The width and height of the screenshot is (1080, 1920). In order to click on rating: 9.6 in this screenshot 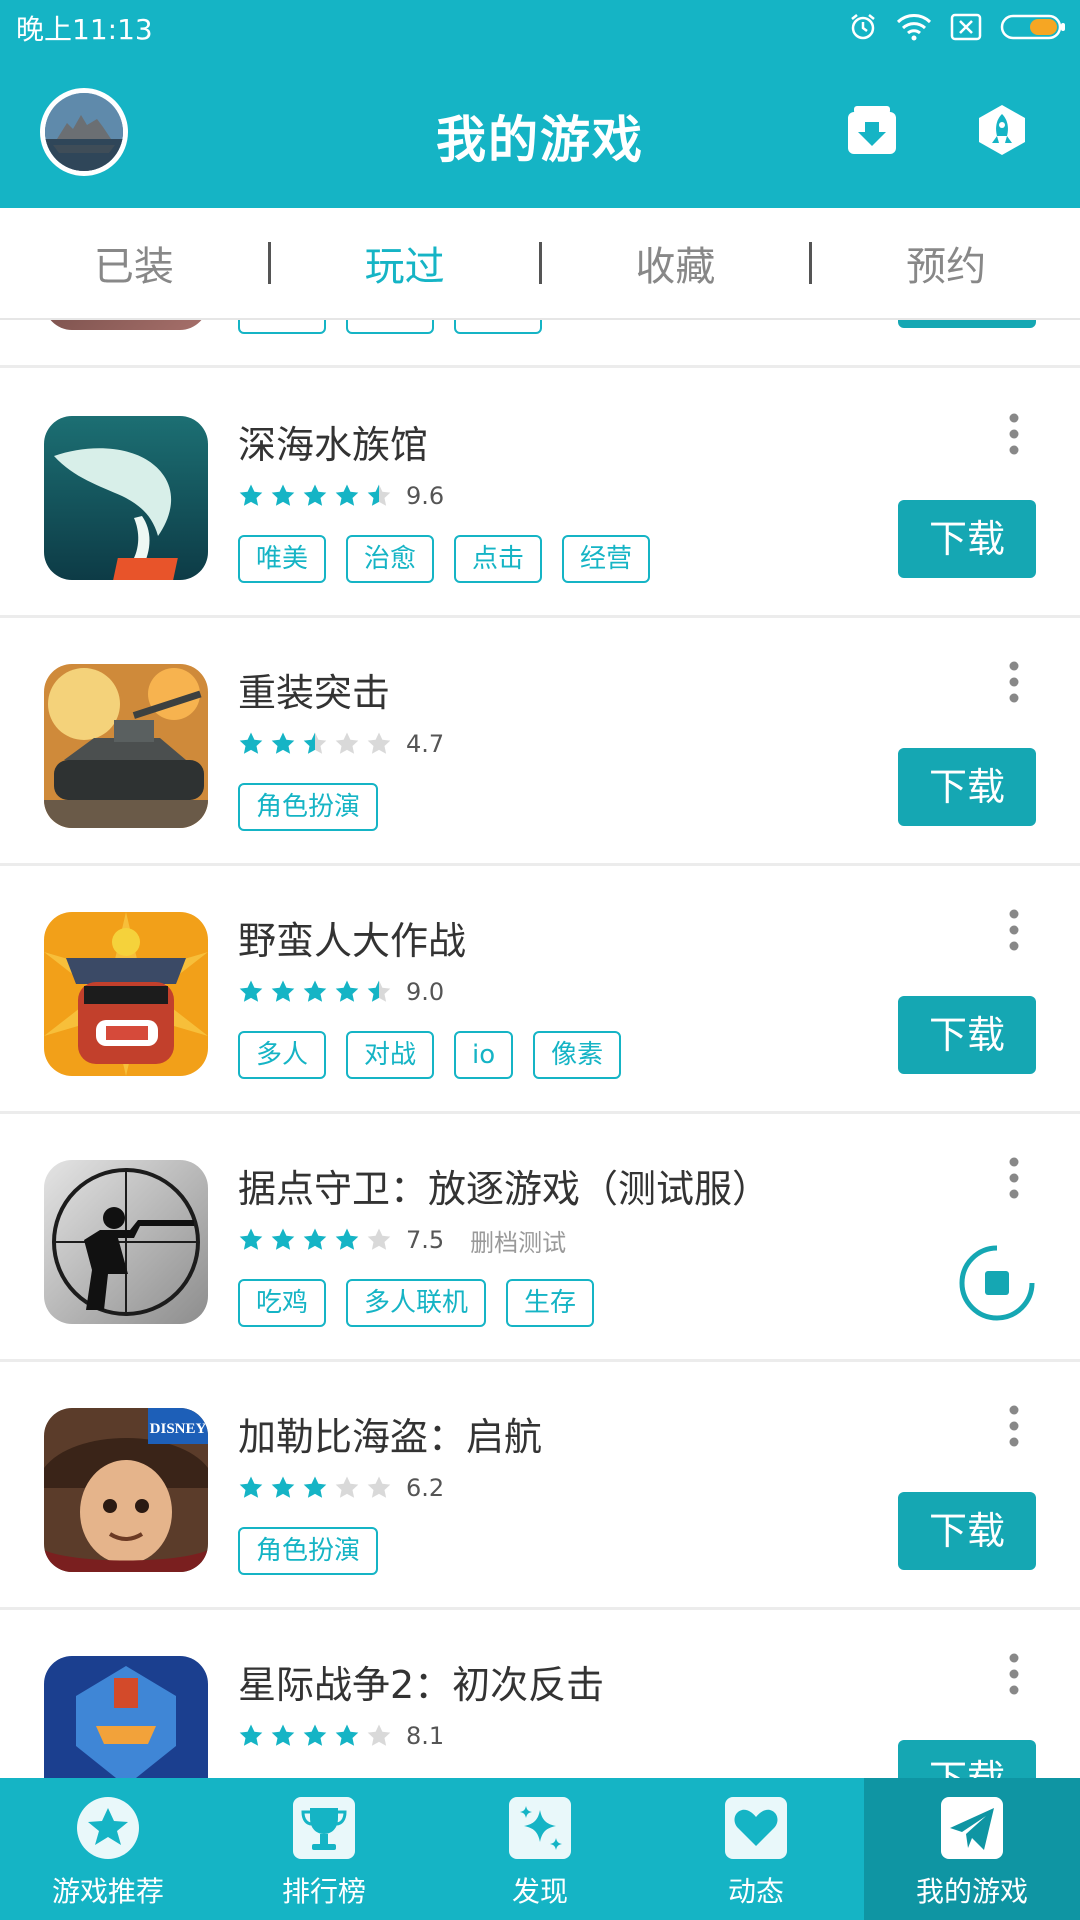, I will do `click(341, 496)`.